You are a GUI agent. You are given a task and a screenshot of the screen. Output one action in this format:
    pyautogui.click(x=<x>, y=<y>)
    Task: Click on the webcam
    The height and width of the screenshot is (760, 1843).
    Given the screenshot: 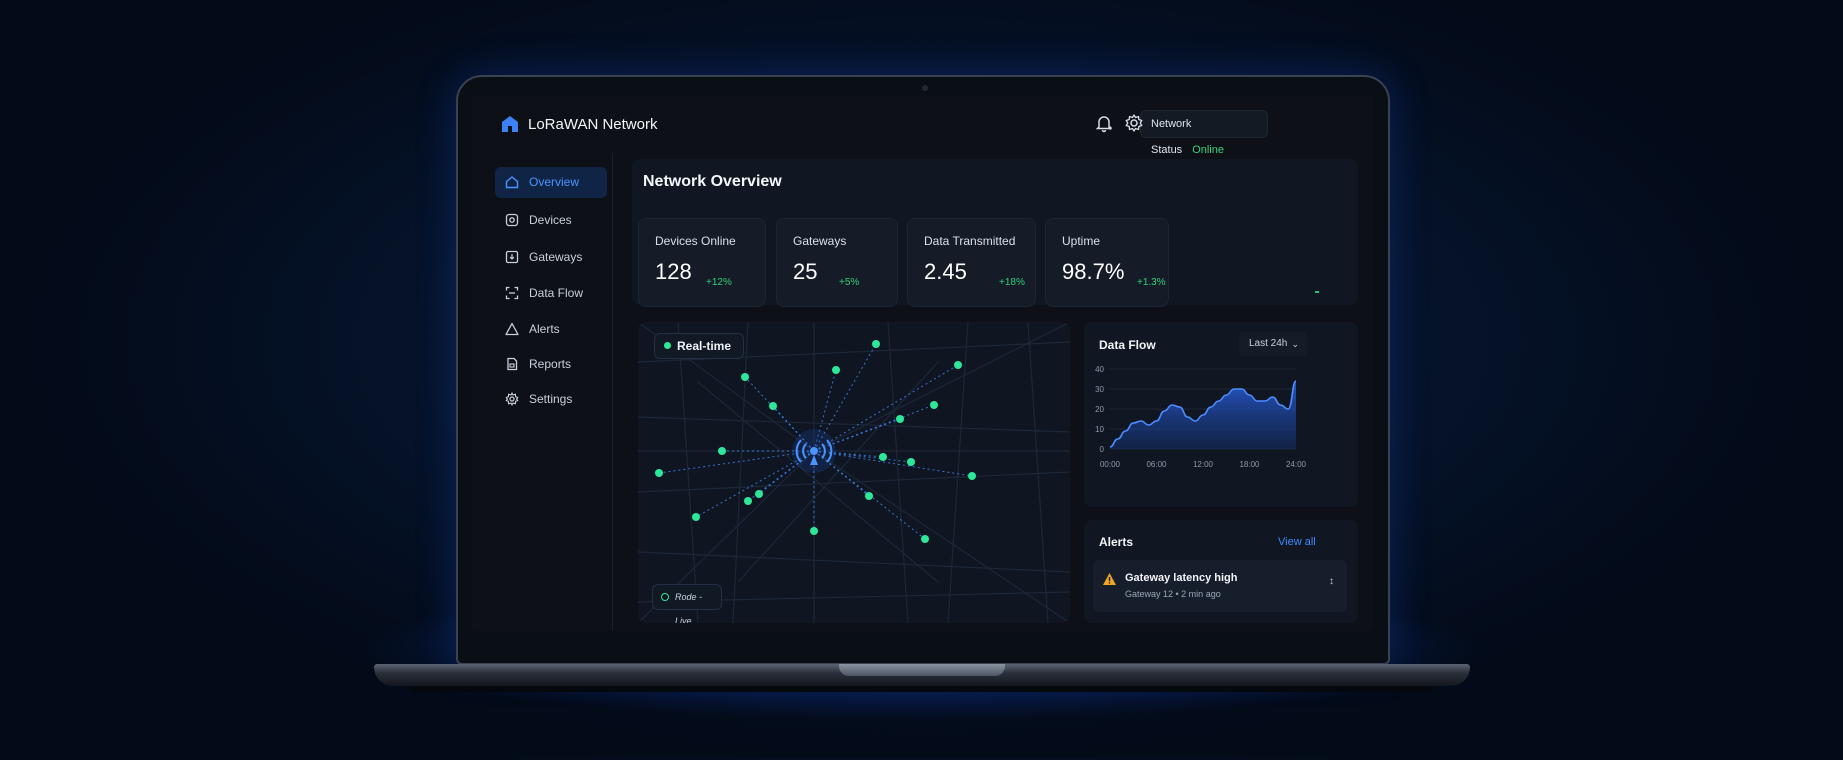 What is the action you would take?
    pyautogui.click(x=925, y=88)
    